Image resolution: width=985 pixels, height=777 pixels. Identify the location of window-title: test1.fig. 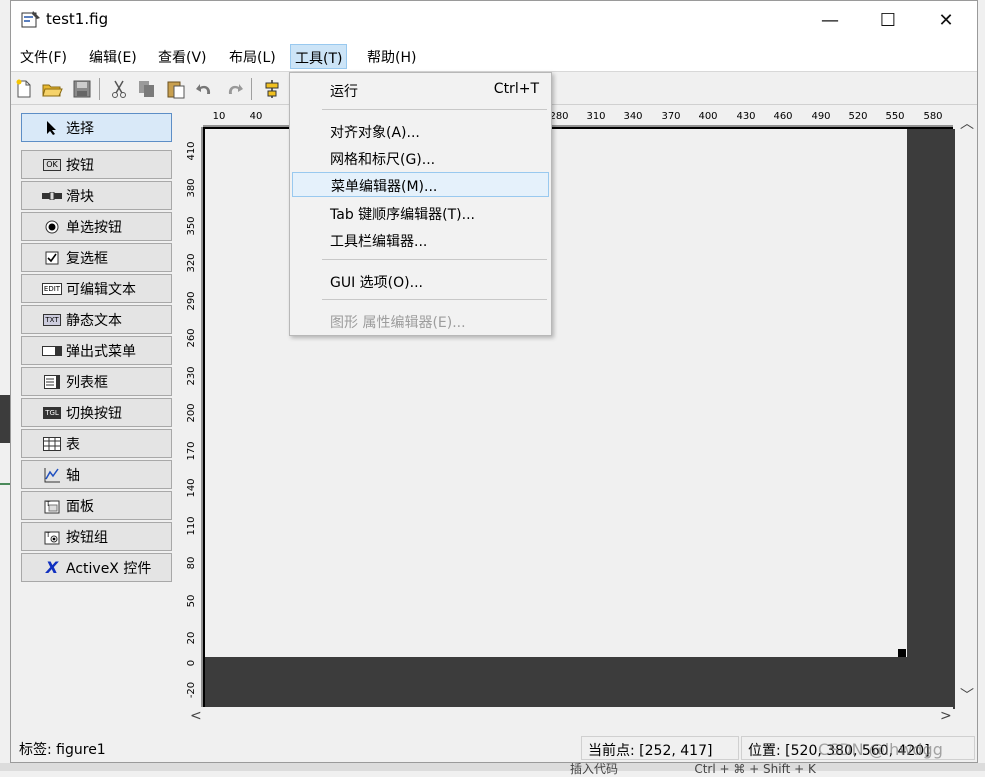
(77, 19).